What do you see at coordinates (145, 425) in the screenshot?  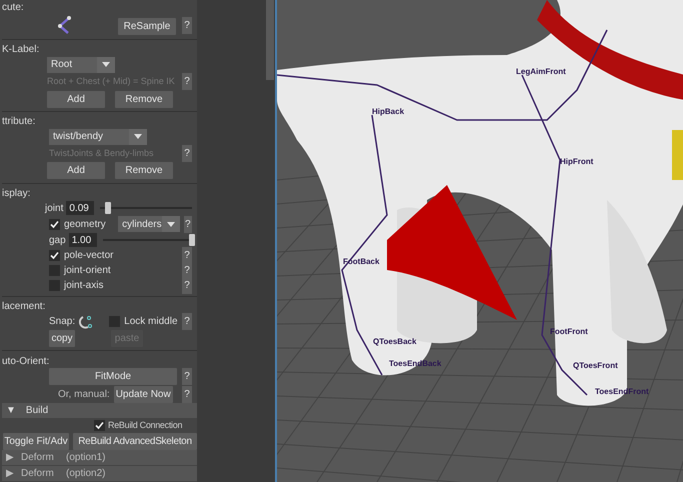 I see `checkbox-label: ReBuild Connection` at bounding box center [145, 425].